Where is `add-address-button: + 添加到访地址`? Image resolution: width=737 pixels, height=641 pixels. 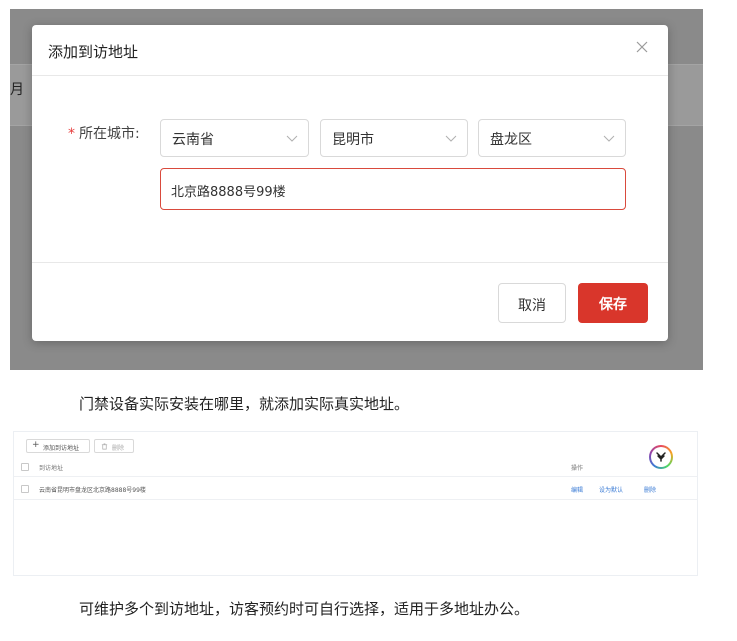 add-address-button: + 添加到访地址 is located at coordinates (58, 446).